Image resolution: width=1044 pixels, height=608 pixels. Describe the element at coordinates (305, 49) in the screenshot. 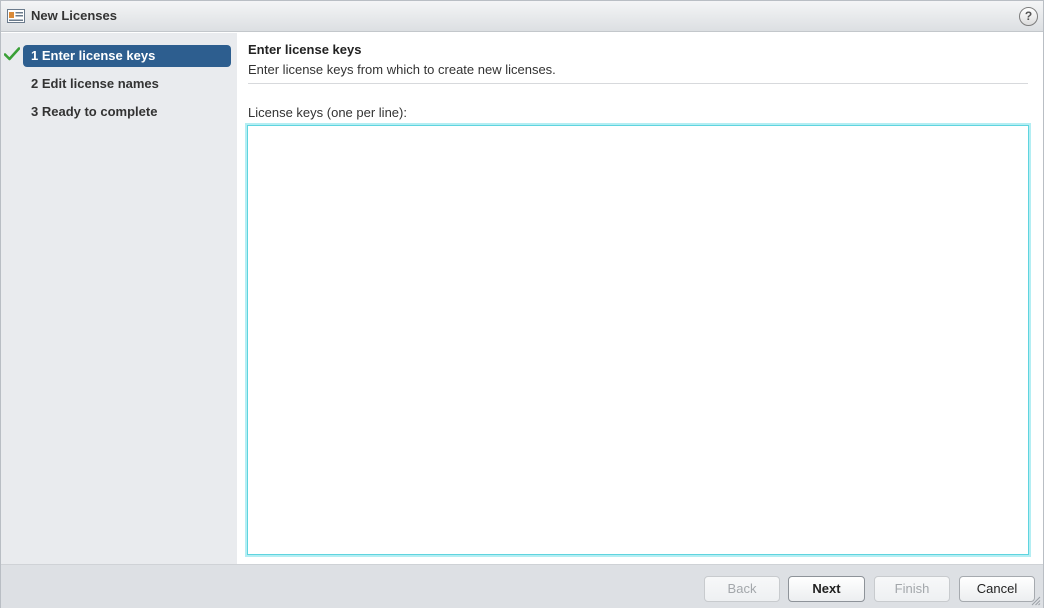

I see `page-title: Enter license keys` at that location.